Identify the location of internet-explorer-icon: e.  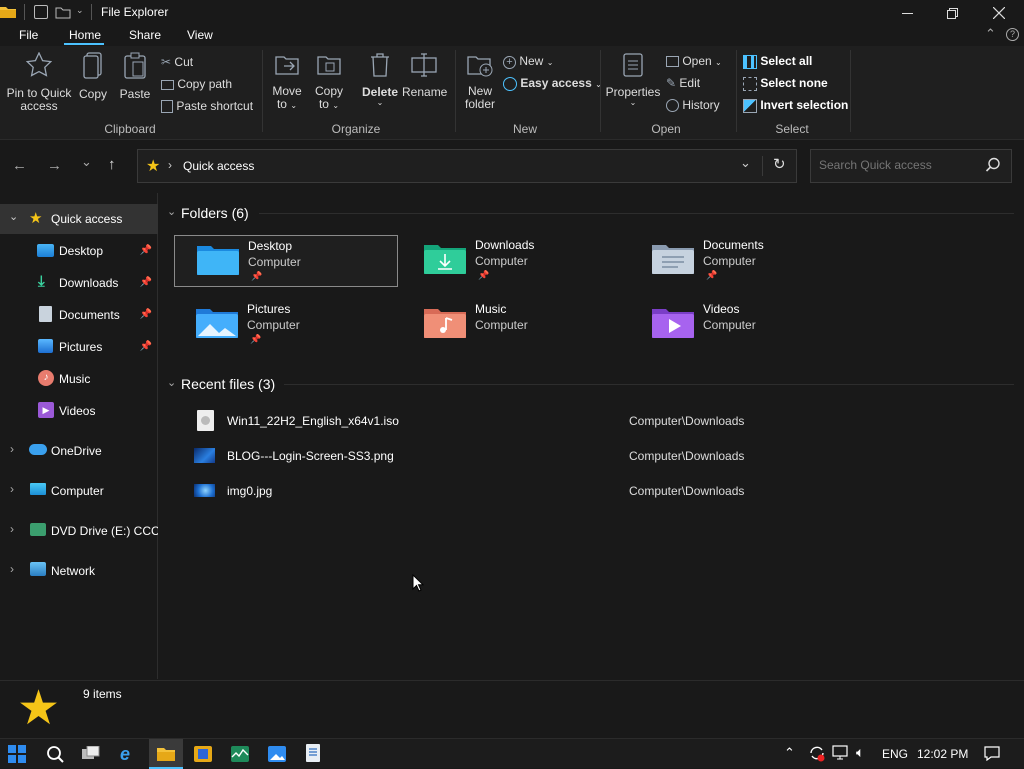
(129, 754).